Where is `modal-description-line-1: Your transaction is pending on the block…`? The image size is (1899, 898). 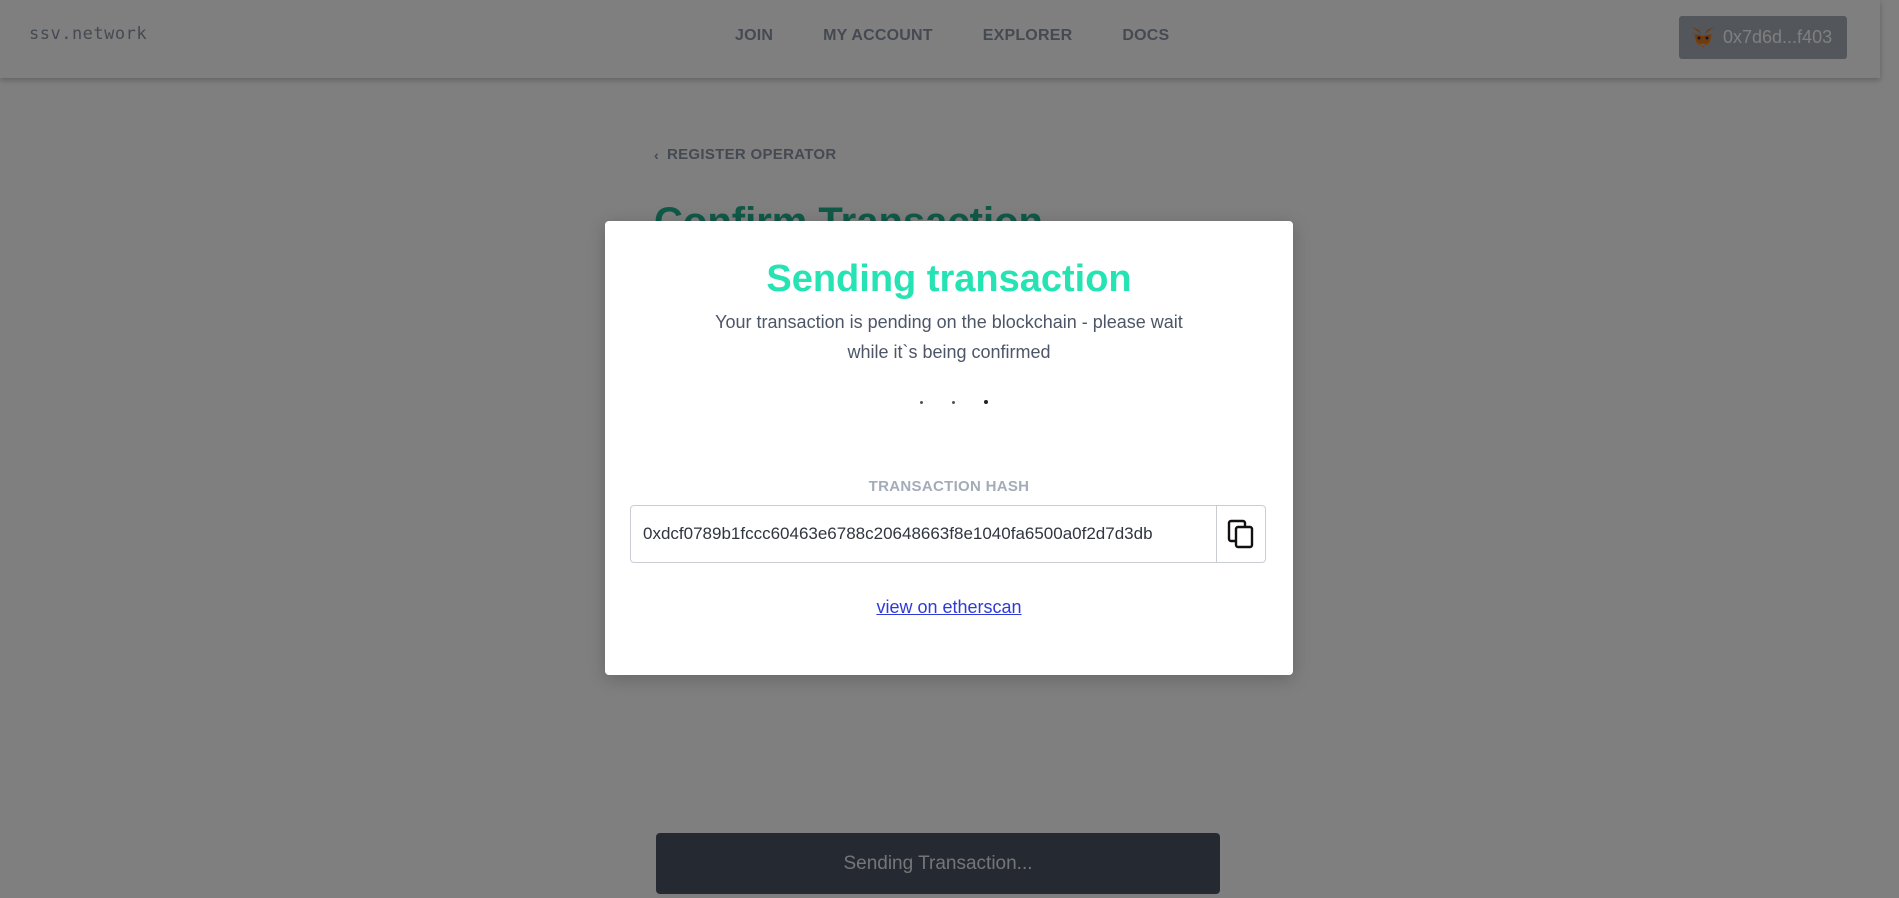 modal-description-line-1: Your transaction is pending on the block… is located at coordinates (949, 322).